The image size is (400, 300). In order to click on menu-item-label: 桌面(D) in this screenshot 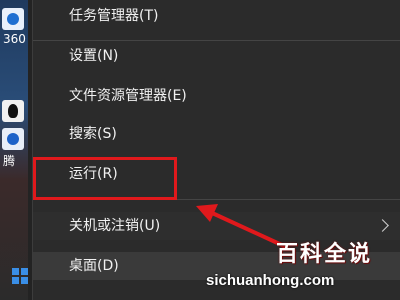, I will do `click(94, 266)`.